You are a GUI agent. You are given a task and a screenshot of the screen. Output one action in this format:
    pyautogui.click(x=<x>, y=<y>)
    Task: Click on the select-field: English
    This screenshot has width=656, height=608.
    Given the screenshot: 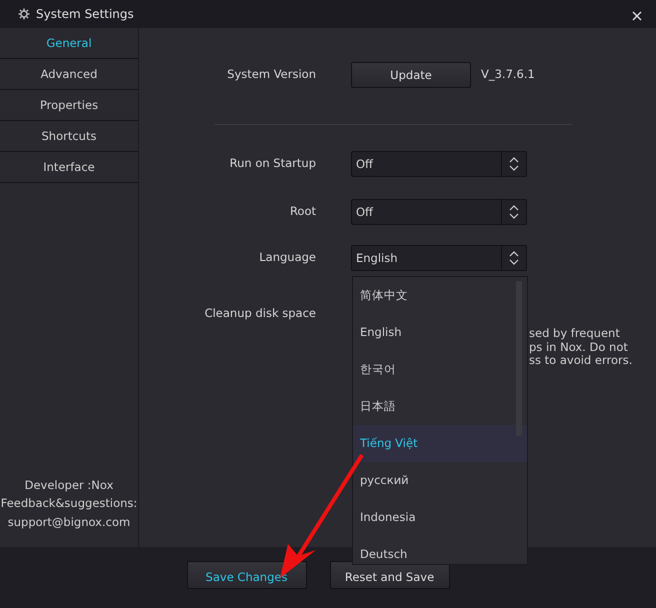 What is the action you would take?
    pyautogui.click(x=439, y=258)
    